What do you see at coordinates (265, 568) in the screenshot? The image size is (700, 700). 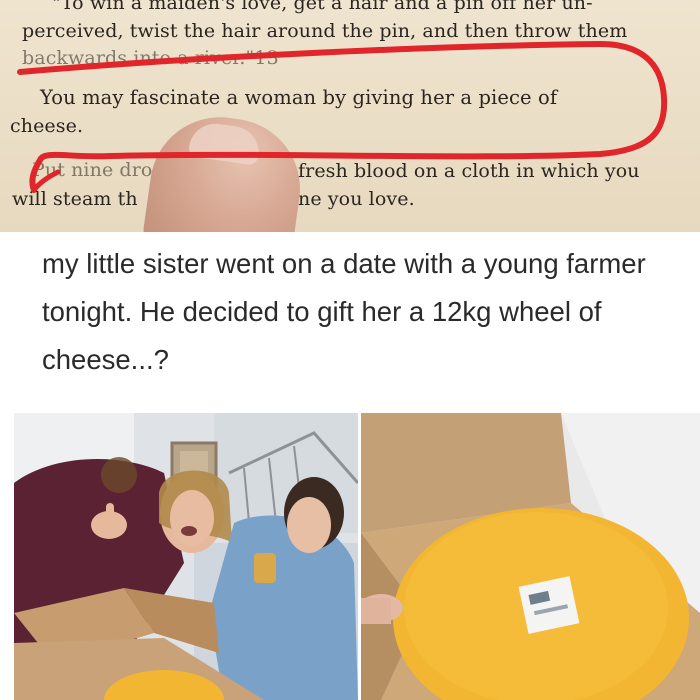 I see `snack-jar` at bounding box center [265, 568].